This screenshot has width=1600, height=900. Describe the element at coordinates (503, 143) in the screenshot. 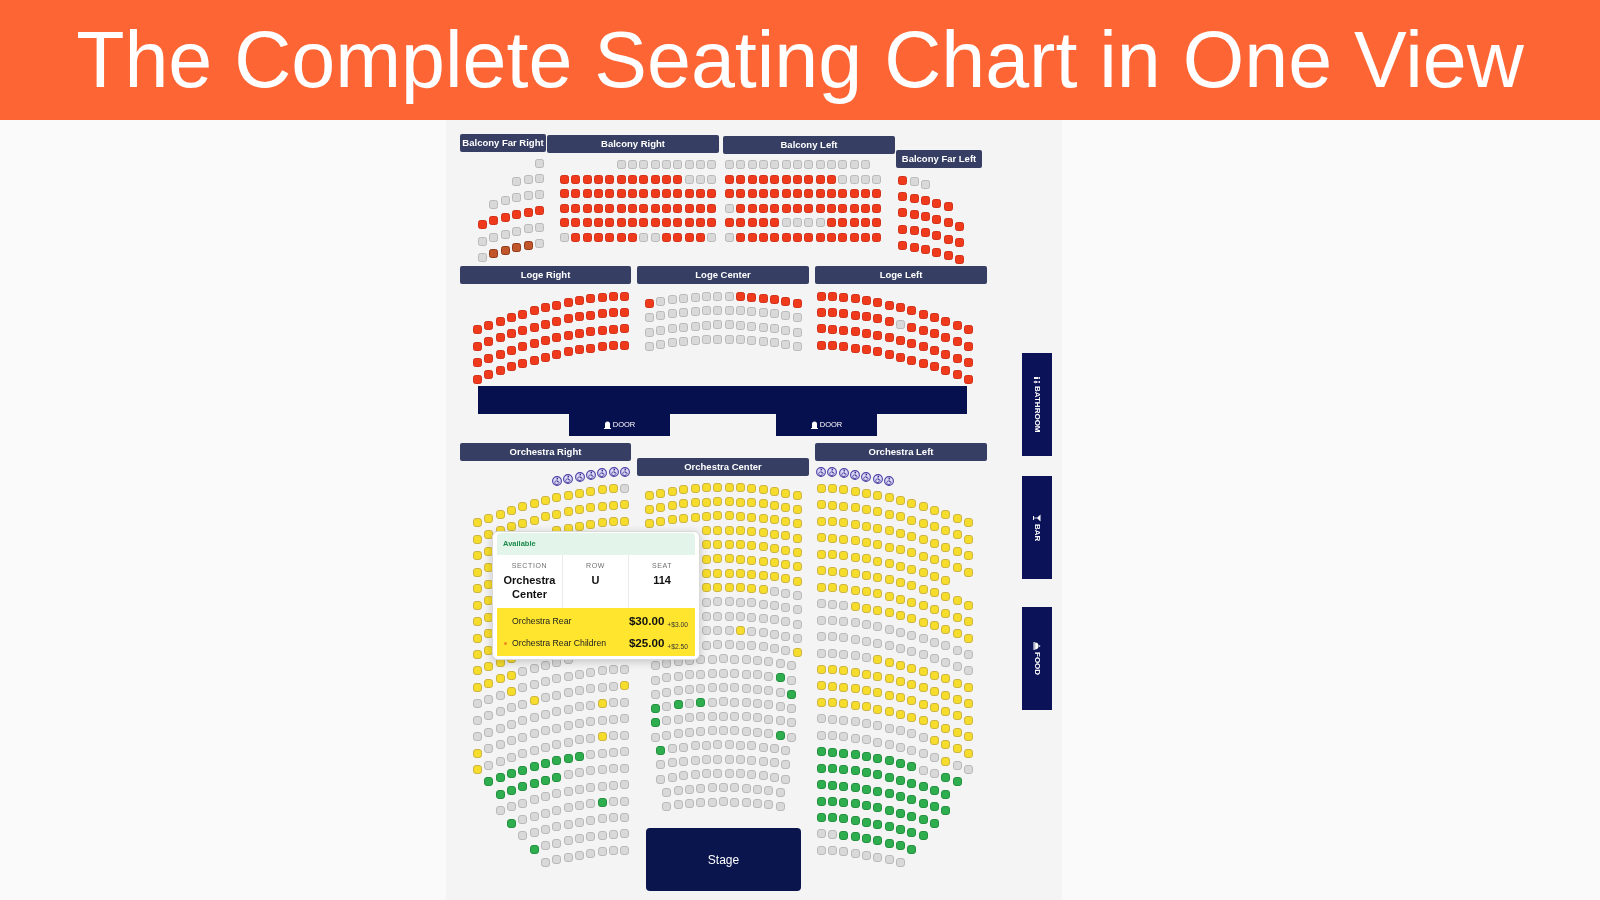

I see `section-header: Balcony Far Right` at that location.